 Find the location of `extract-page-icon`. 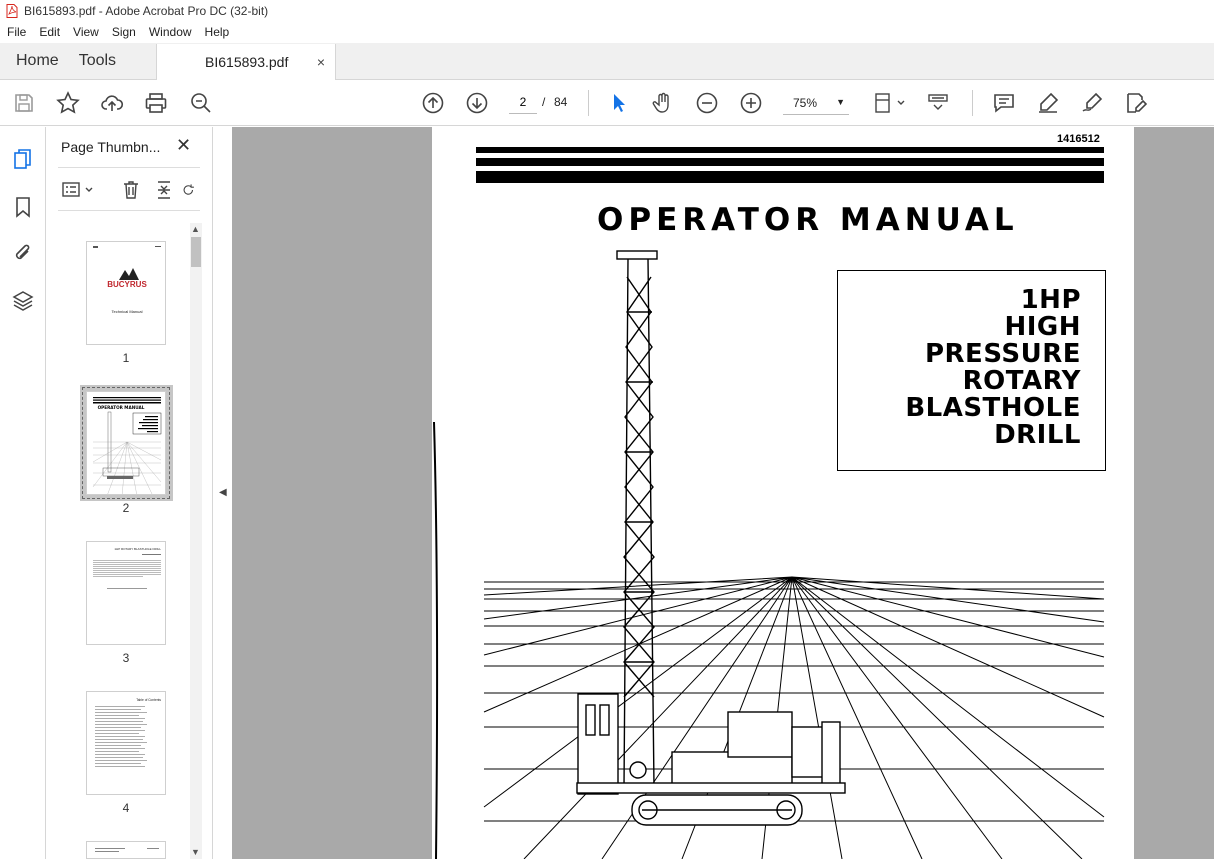

extract-page-icon is located at coordinates (164, 190).